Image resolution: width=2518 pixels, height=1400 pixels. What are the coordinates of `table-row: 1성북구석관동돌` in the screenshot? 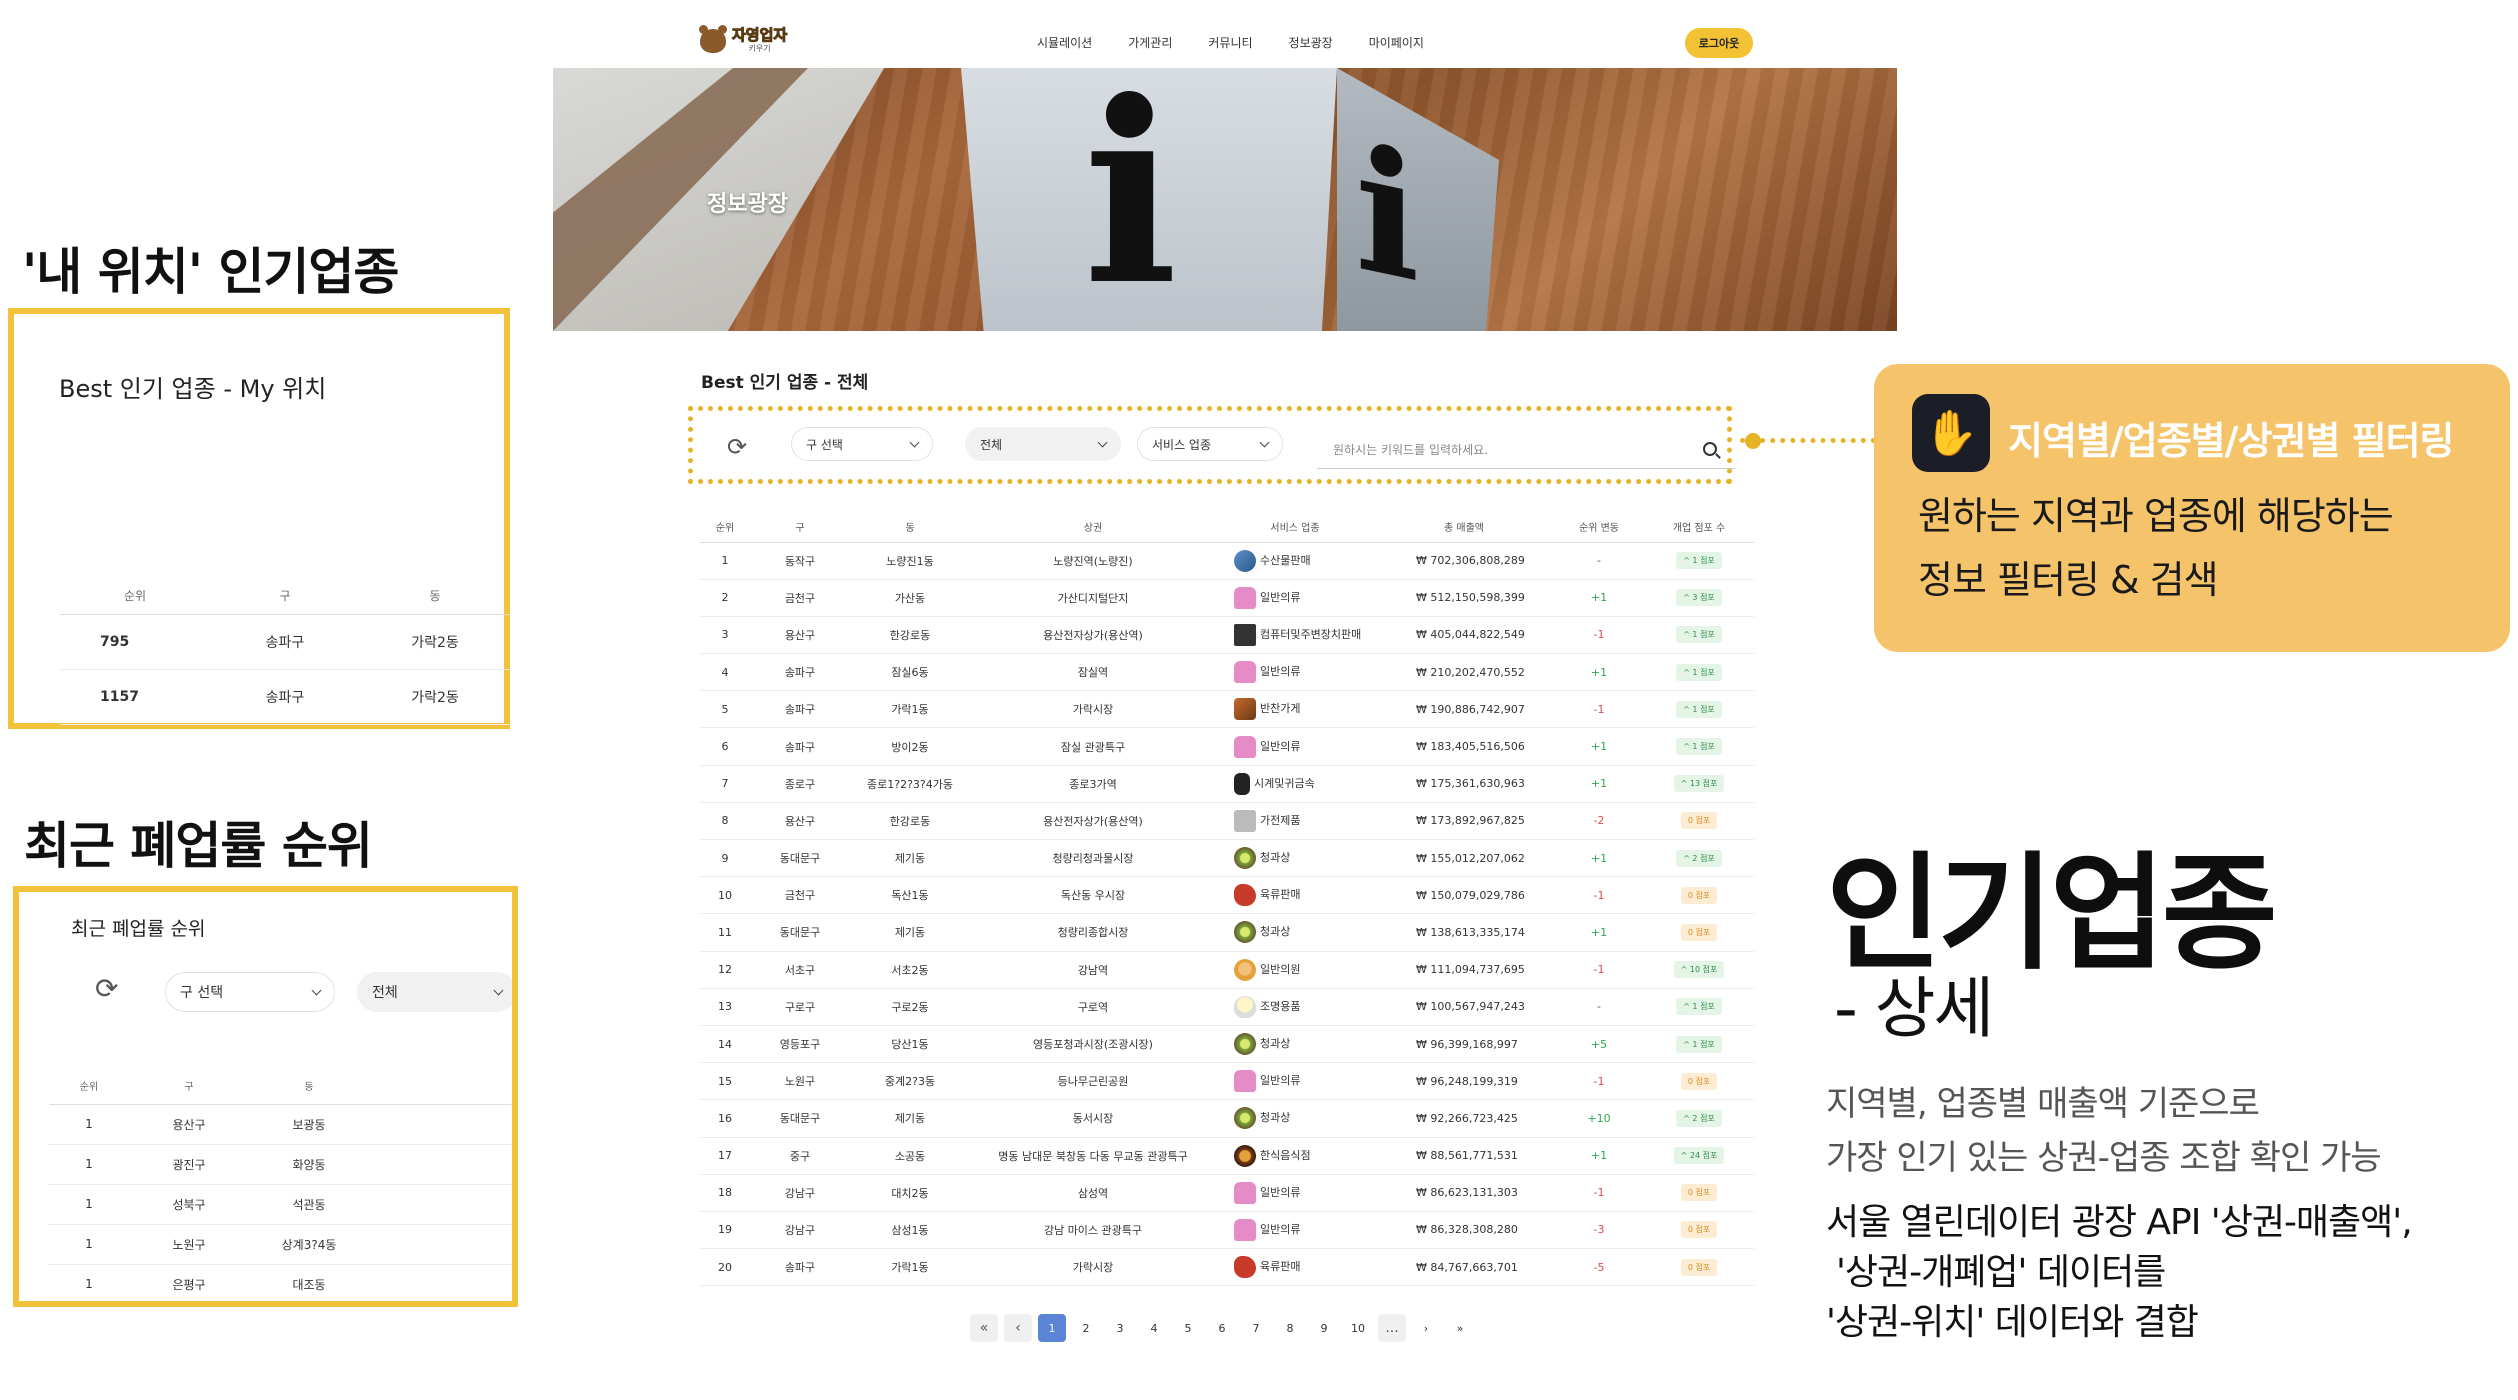 It's located at (280, 1204).